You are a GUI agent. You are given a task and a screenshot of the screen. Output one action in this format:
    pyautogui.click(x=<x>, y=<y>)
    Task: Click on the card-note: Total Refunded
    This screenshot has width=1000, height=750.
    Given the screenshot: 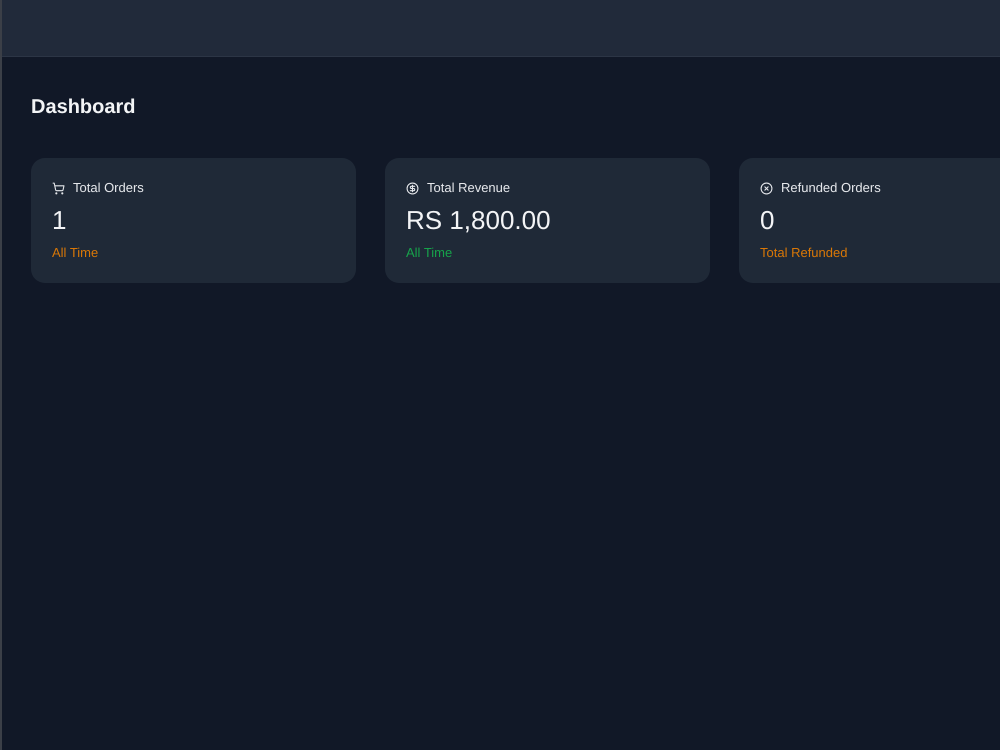 What is the action you would take?
    pyautogui.click(x=804, y=253)
    